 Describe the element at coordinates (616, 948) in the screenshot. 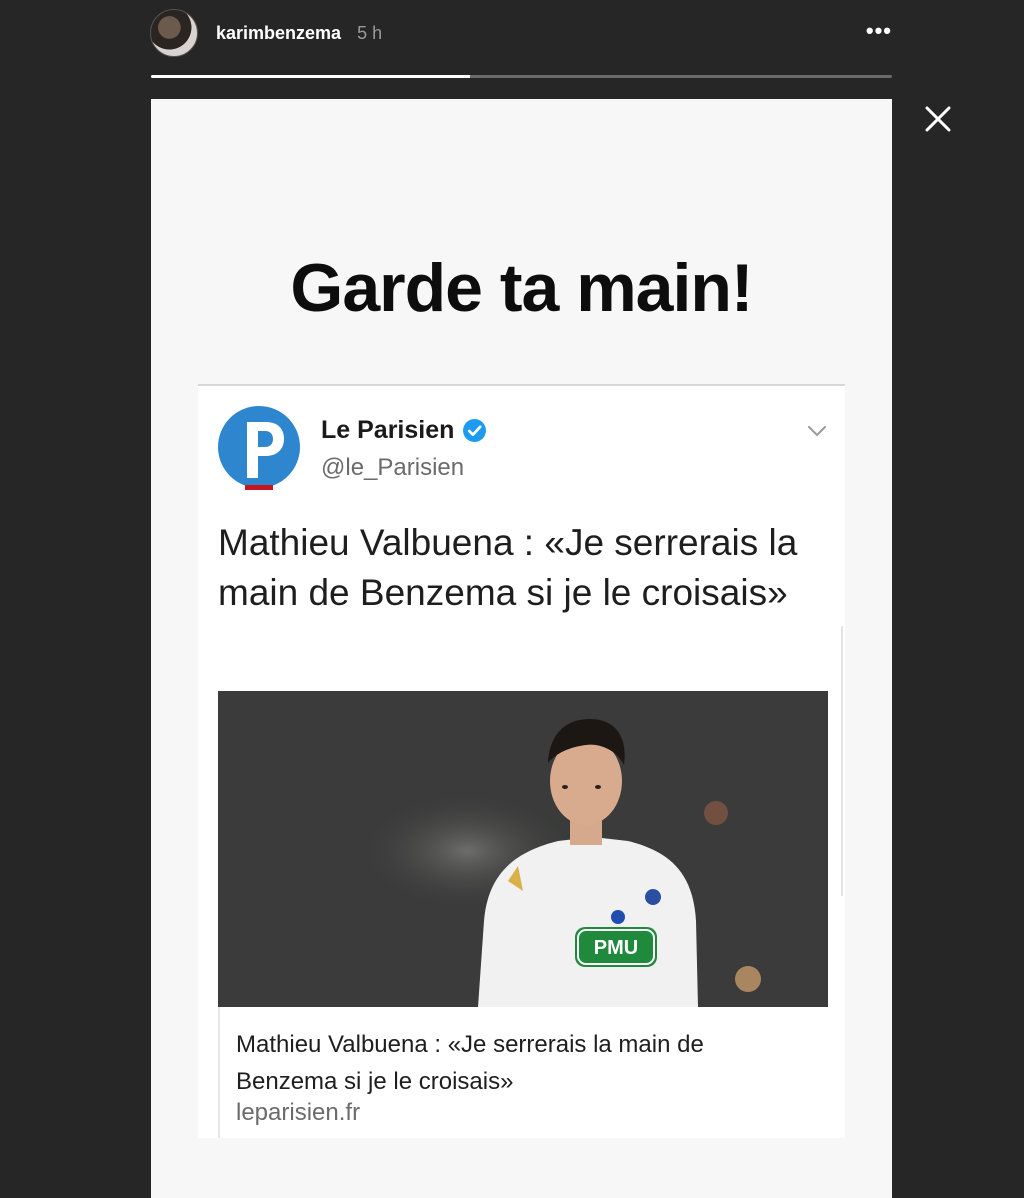

I see `jersey-sponsor-text: PMU` at that location.